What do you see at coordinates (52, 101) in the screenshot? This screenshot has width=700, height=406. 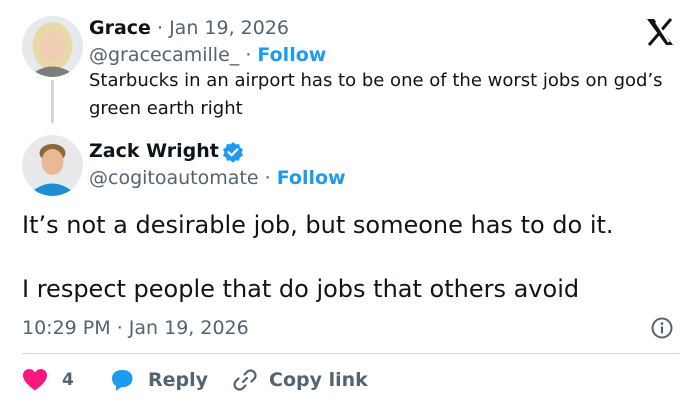 I see `thread-line` at bounding box center [52, 101].